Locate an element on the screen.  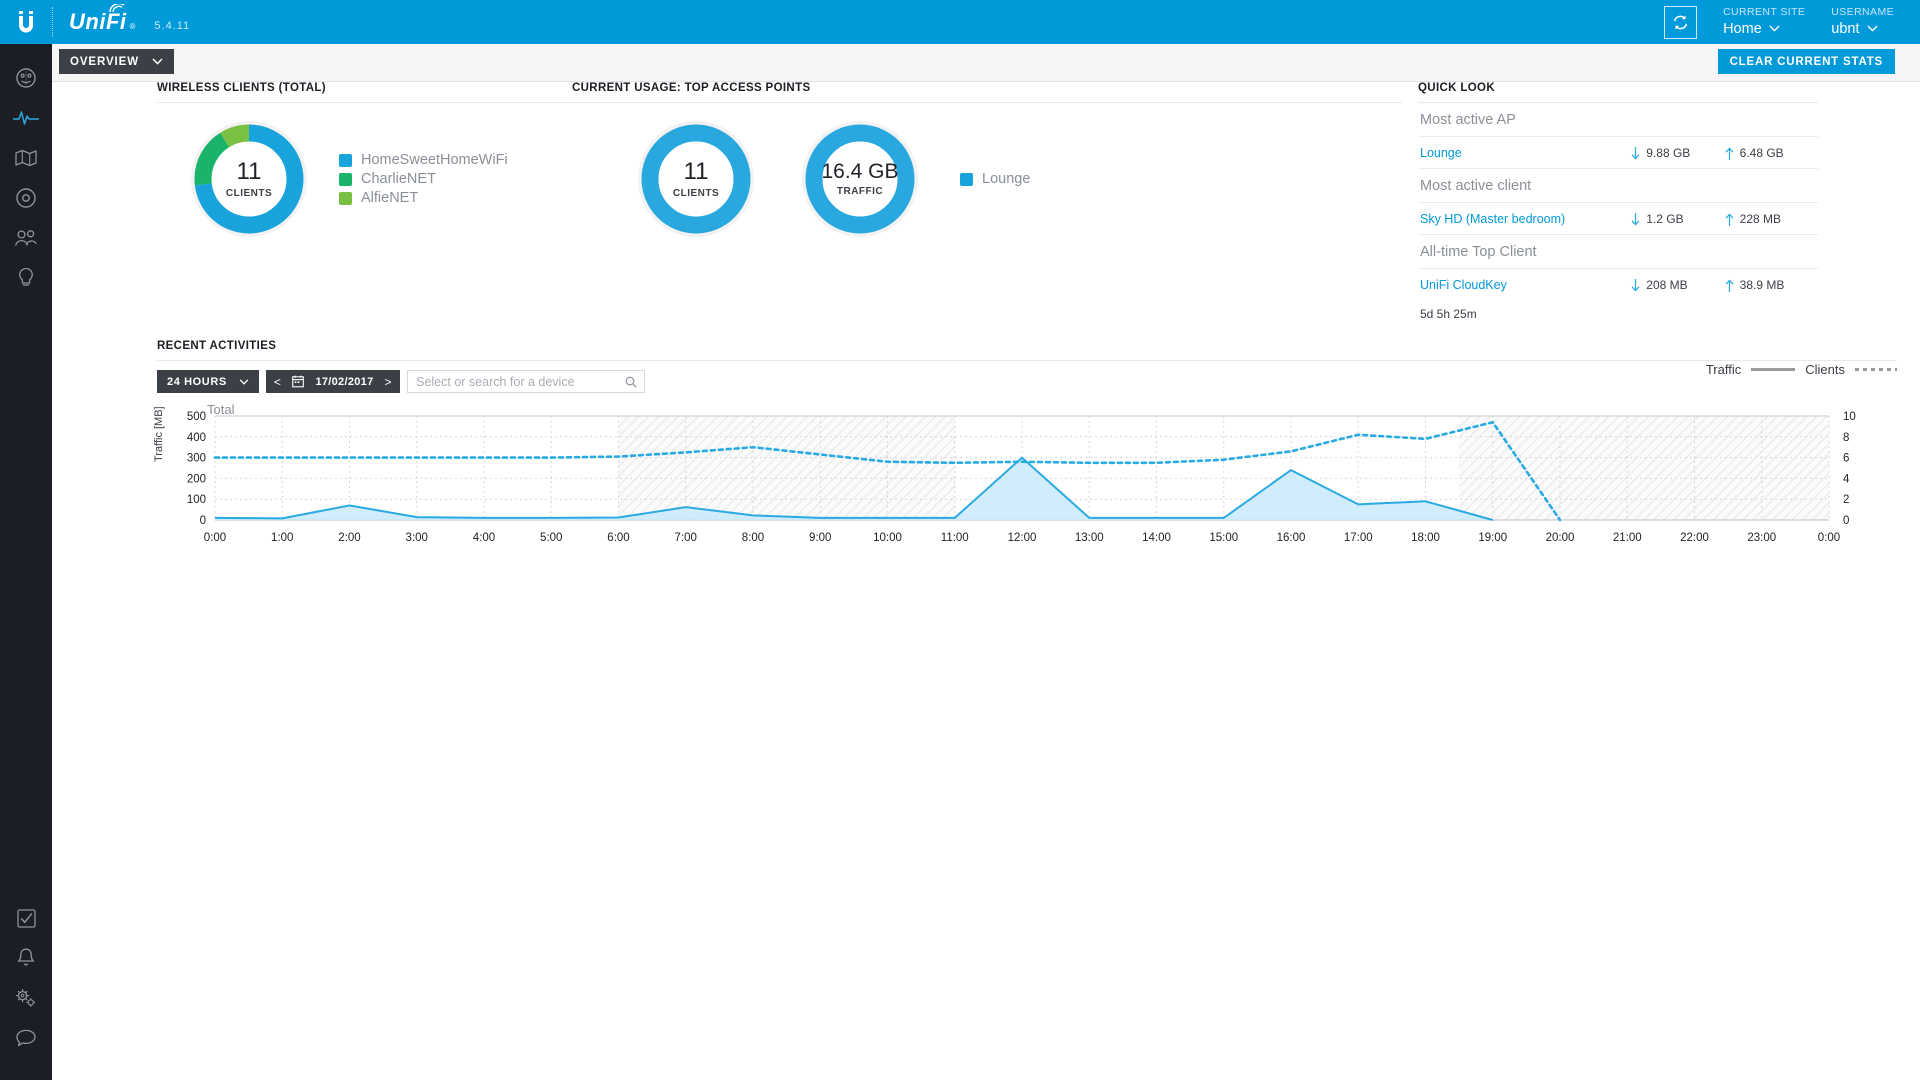
overview-dropdown: OVERVIEW is located at coordinates (116, 61).